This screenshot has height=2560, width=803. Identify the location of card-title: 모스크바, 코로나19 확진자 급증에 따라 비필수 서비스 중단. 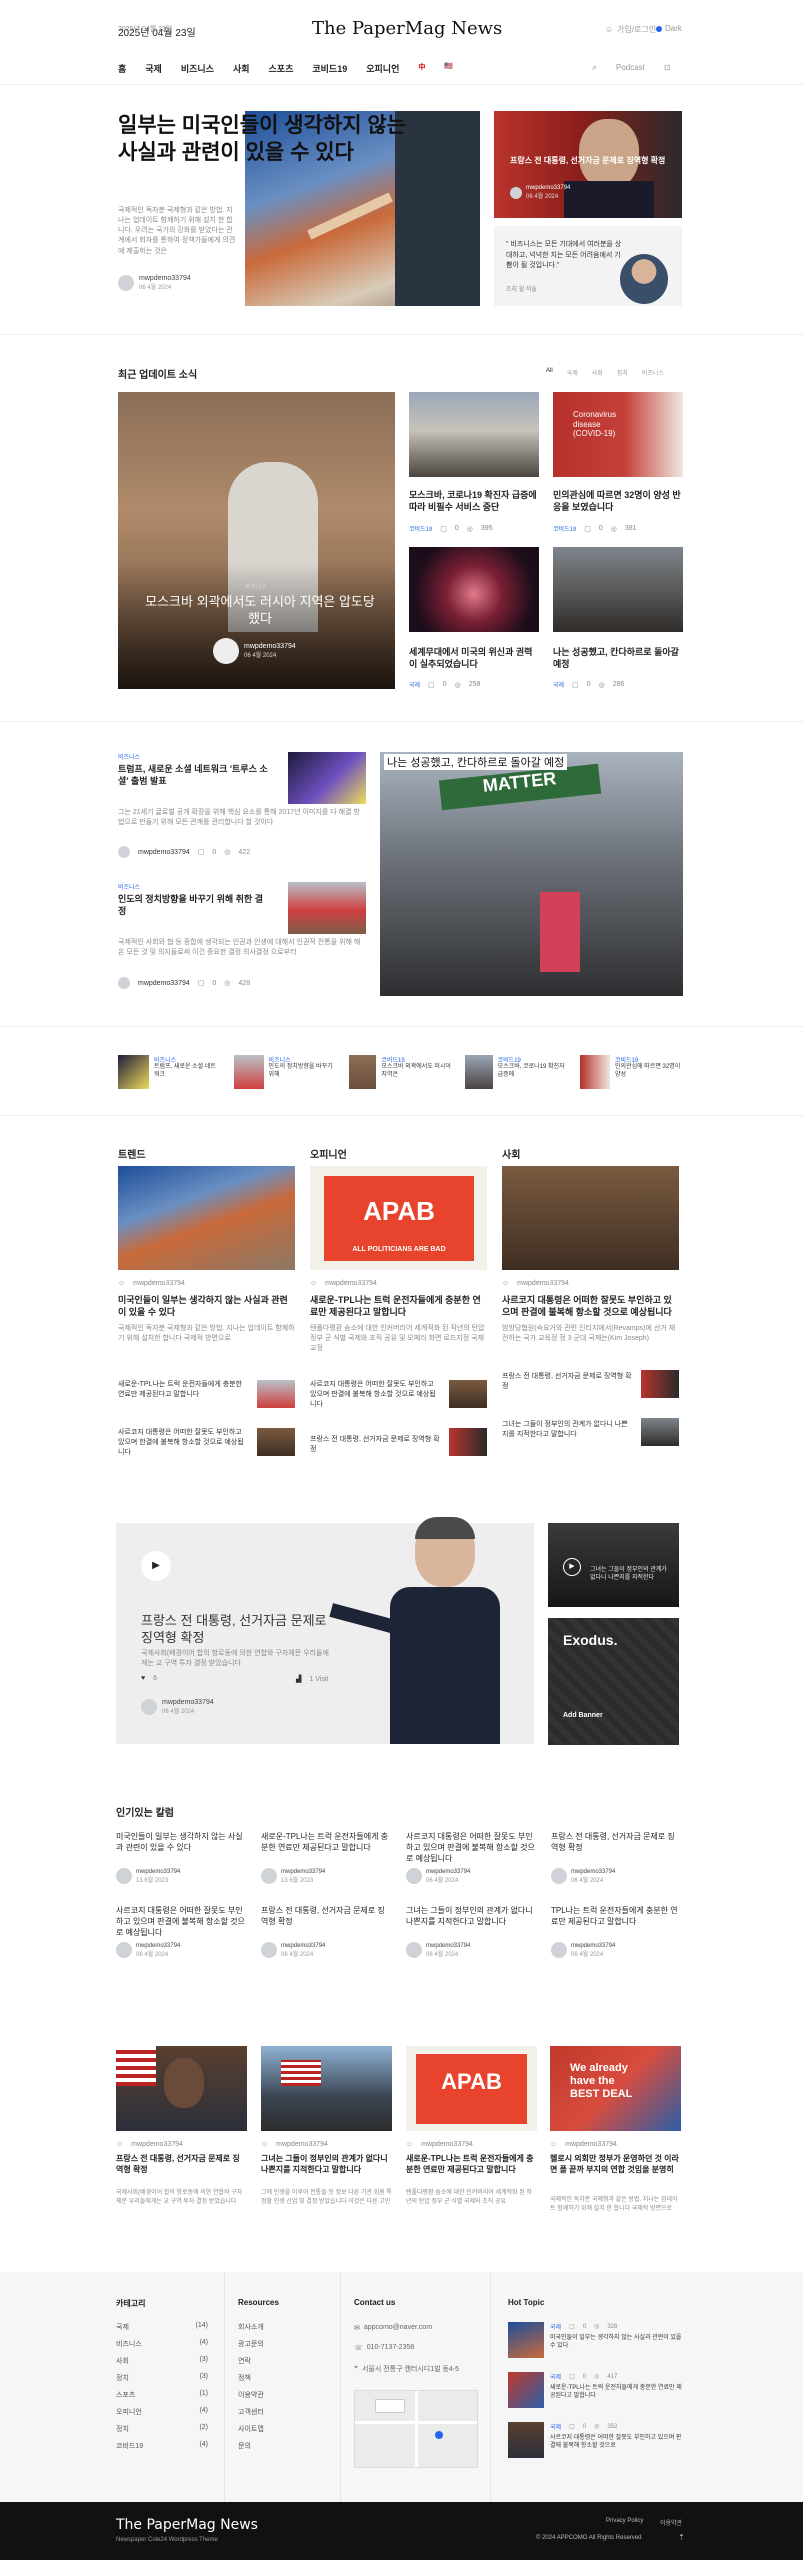
(474, 501).